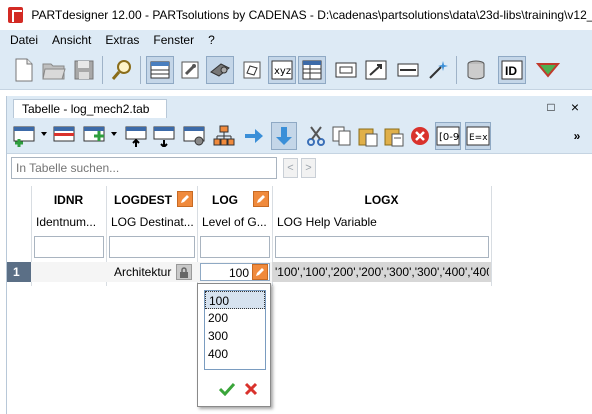 This screenshot has width=592, height=414. What do you see at coordinates (299, 169) in the screenshot?
I see `search-row: < >` at bounding box center [299, 169].